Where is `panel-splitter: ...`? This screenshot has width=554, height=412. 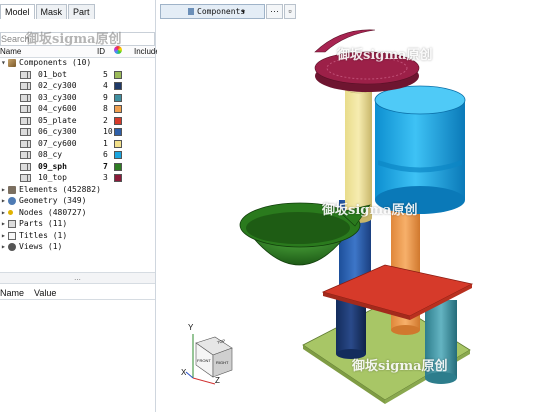
panel-splitter: ... is located at coordinates (77, 278).